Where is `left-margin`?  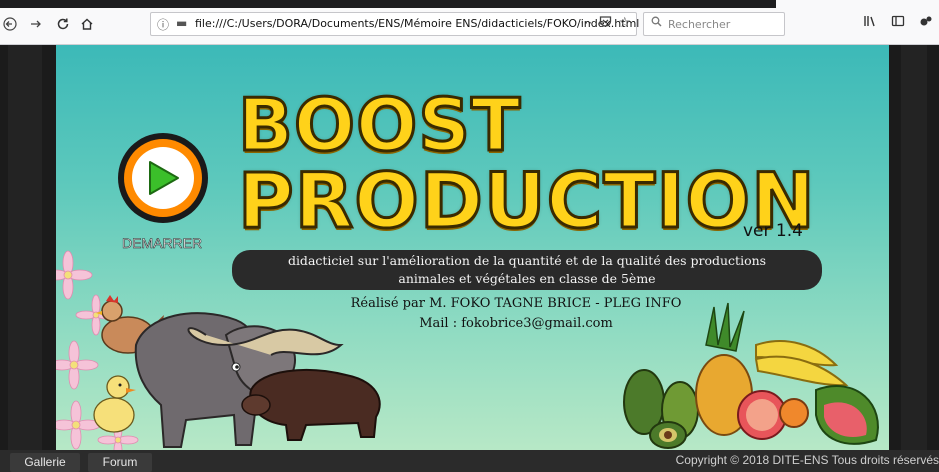
left-margin is located at coordinates (28, 247).